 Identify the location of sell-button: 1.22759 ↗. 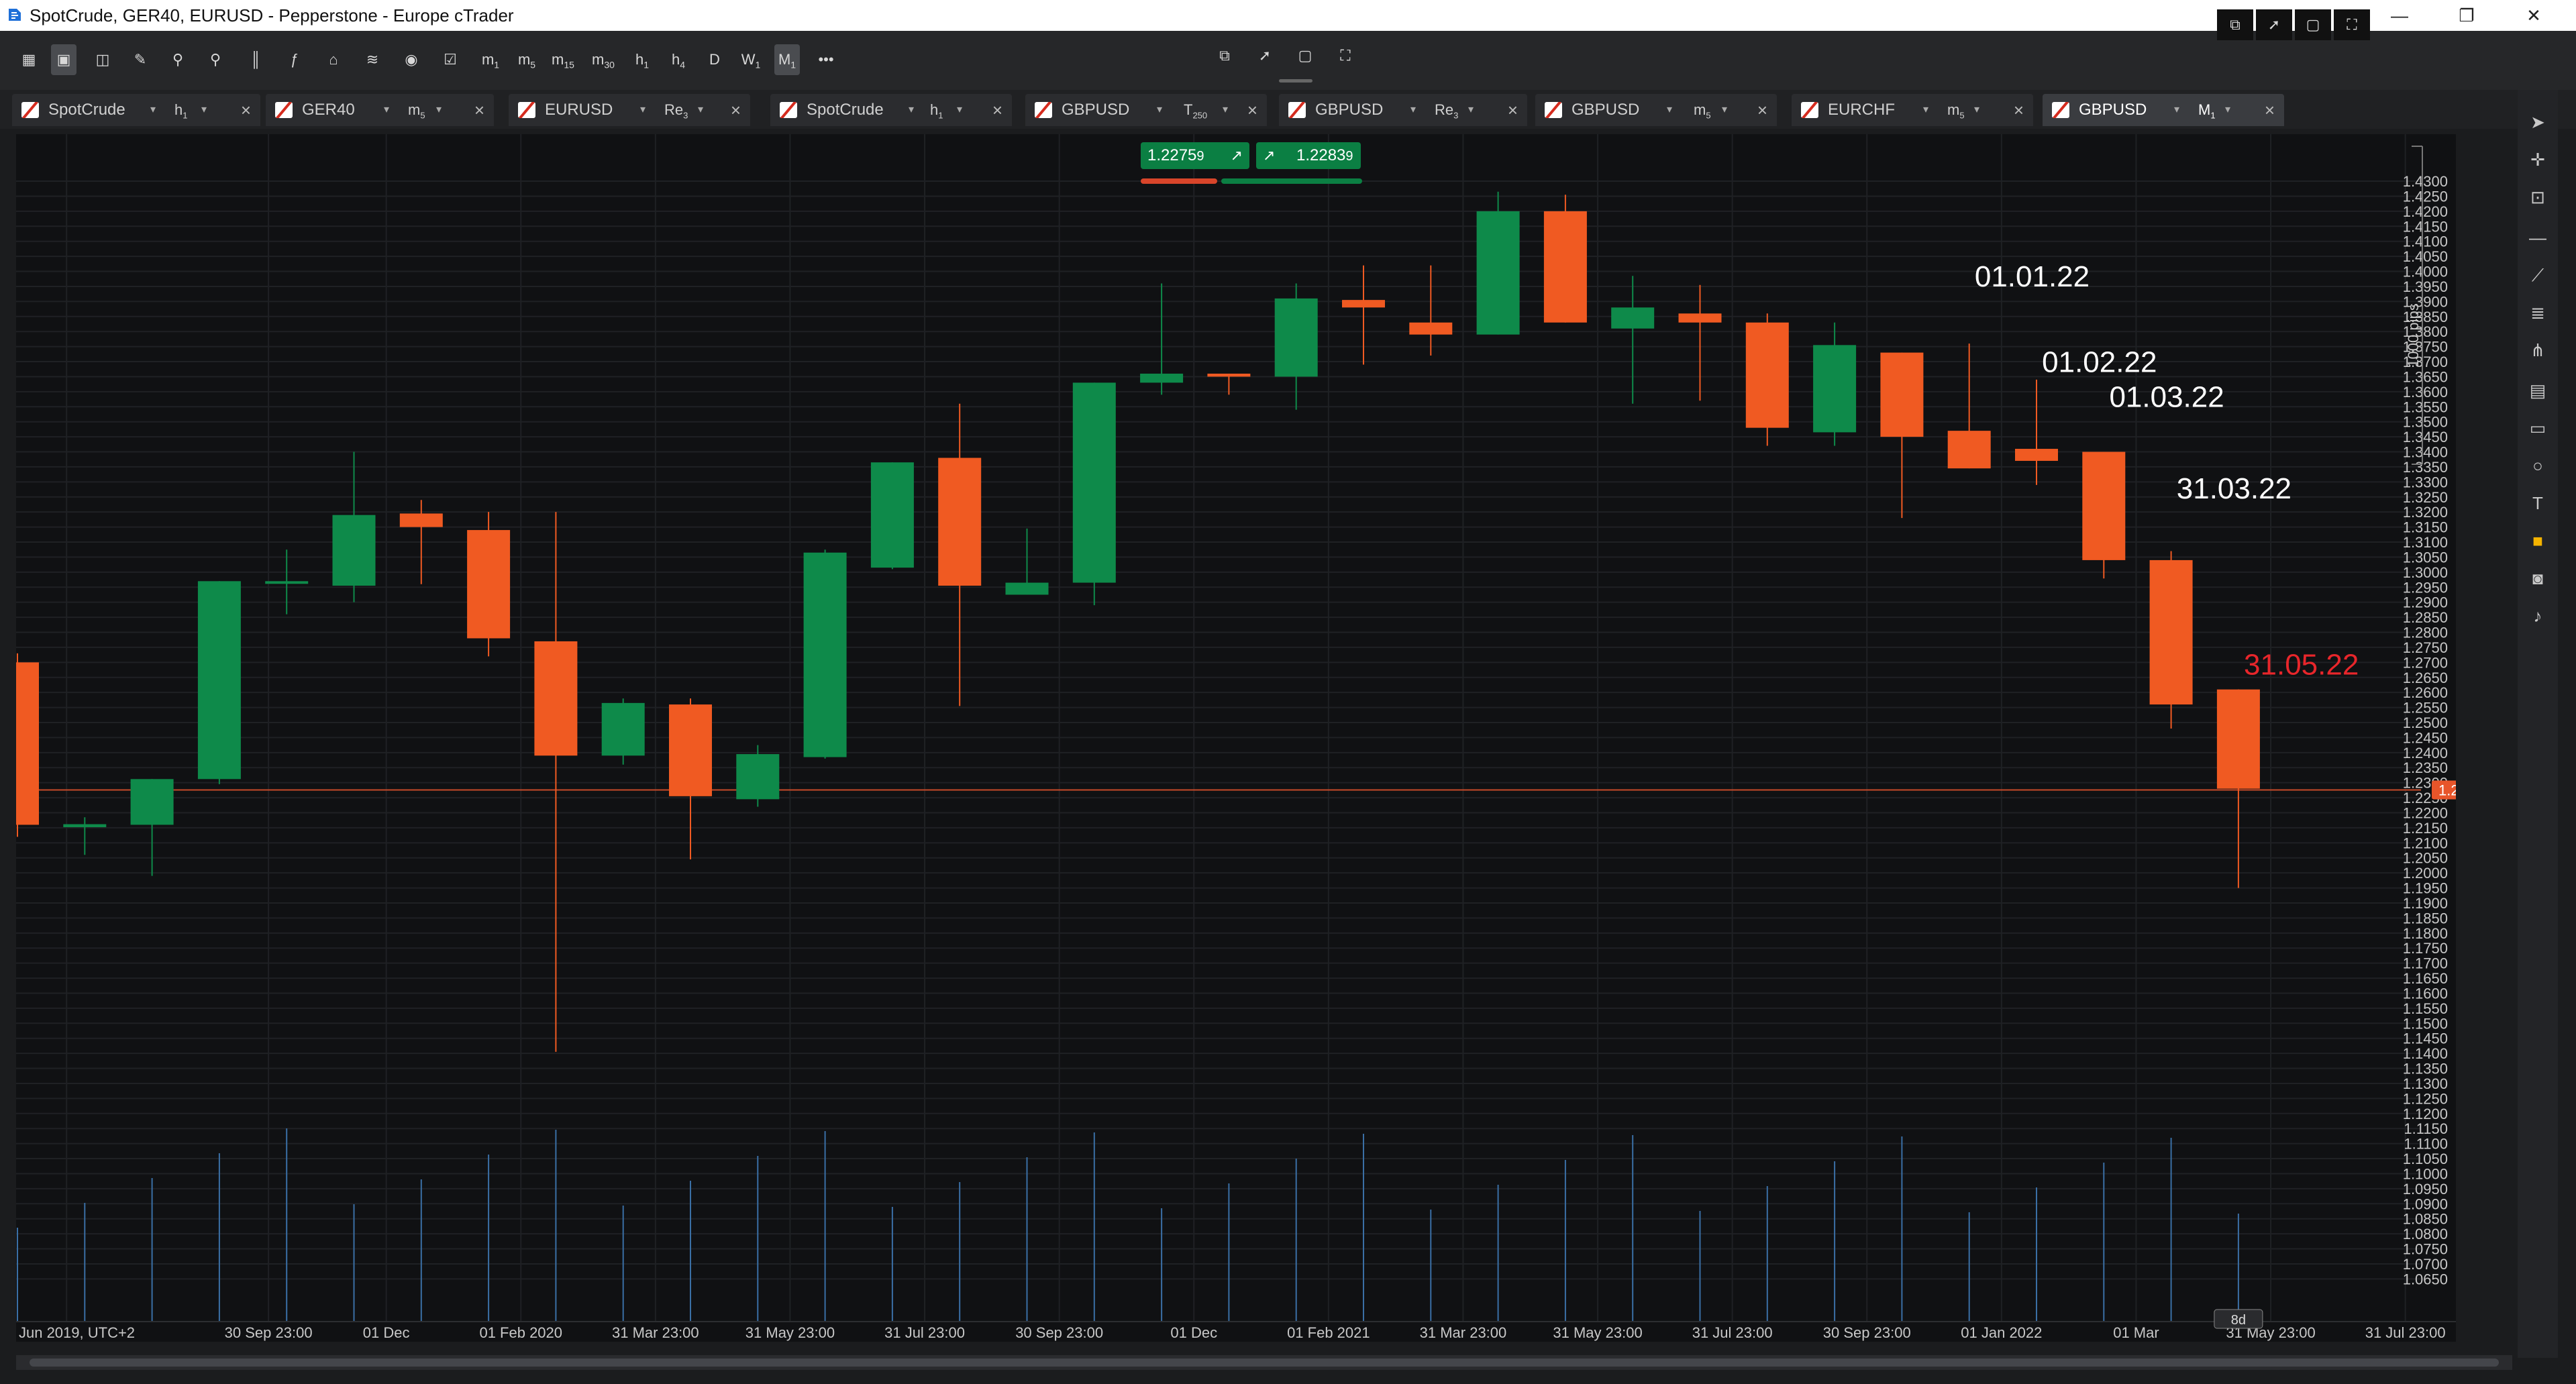
(1195, 155).